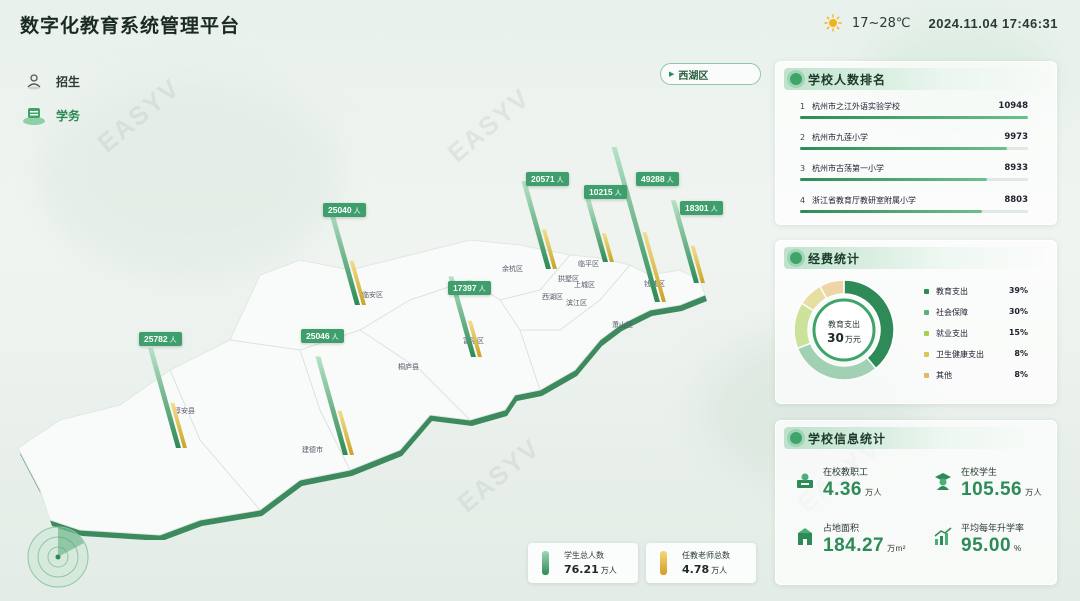 The height and width of the screenshot is (601, 1080). I want to click on side-nav: 招生 学务, so click(51, 100).